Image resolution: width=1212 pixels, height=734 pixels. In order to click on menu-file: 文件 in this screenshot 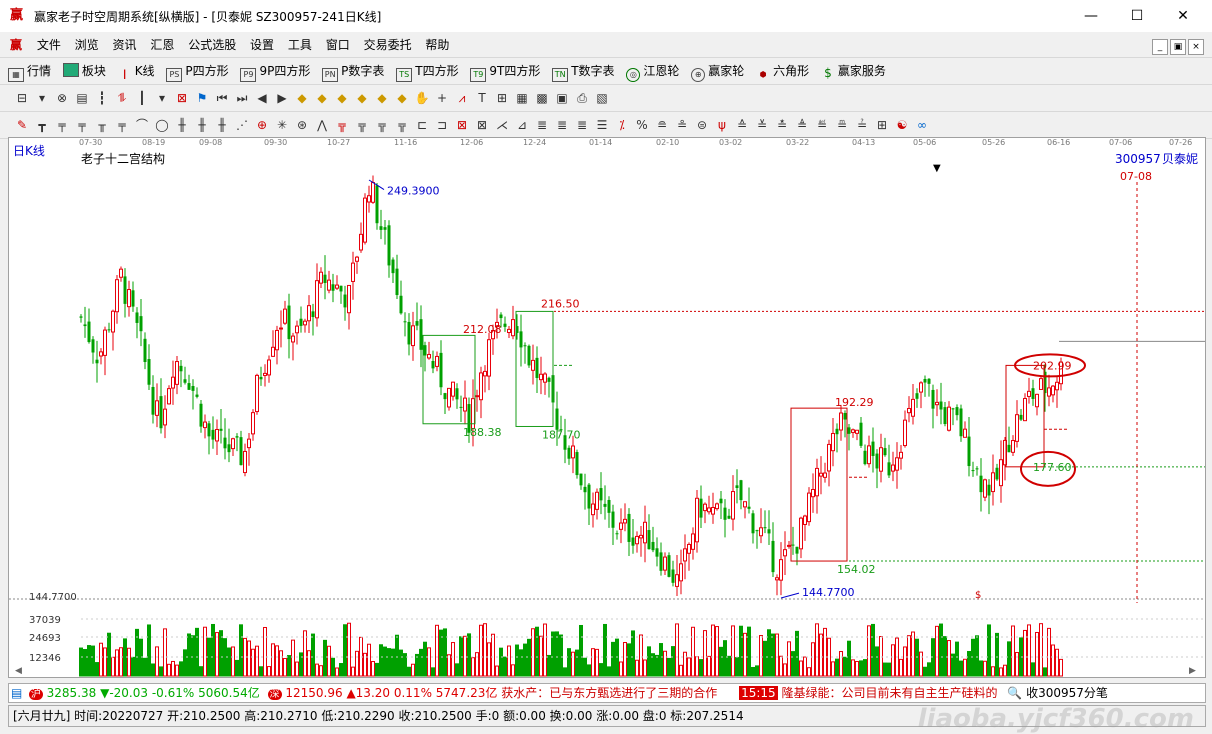, I will do `click(49, 45)`.